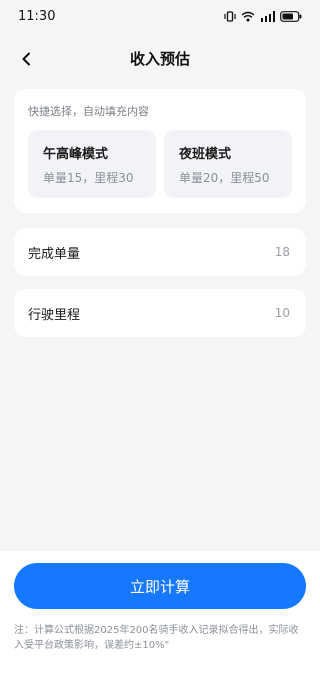  Describe the element at coordinates (54, 254) in the screenshot. I see `order-count-label: 完成单量` at that location.